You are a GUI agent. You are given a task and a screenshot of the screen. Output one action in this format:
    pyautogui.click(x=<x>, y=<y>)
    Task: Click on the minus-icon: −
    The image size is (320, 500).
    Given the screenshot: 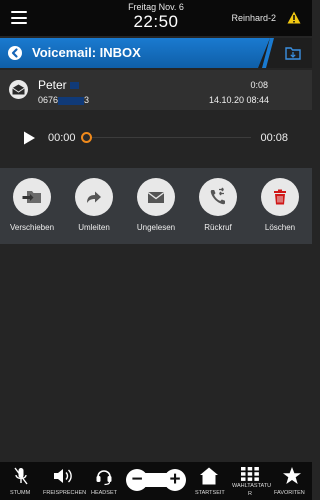 What is the action you would take?
    pyautogui.click(x=137, y=479)
    